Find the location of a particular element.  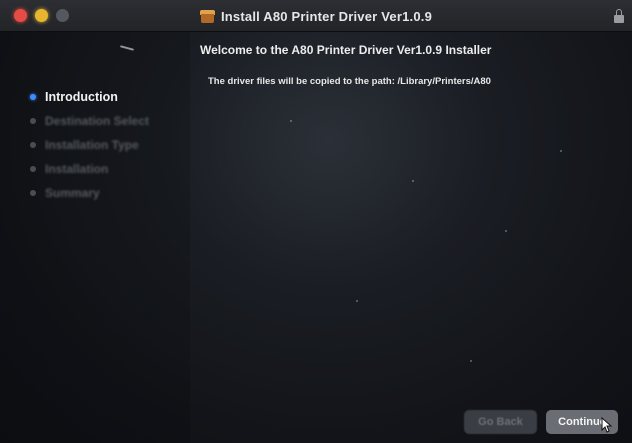

package-icon is located at coordinates (207, 16).